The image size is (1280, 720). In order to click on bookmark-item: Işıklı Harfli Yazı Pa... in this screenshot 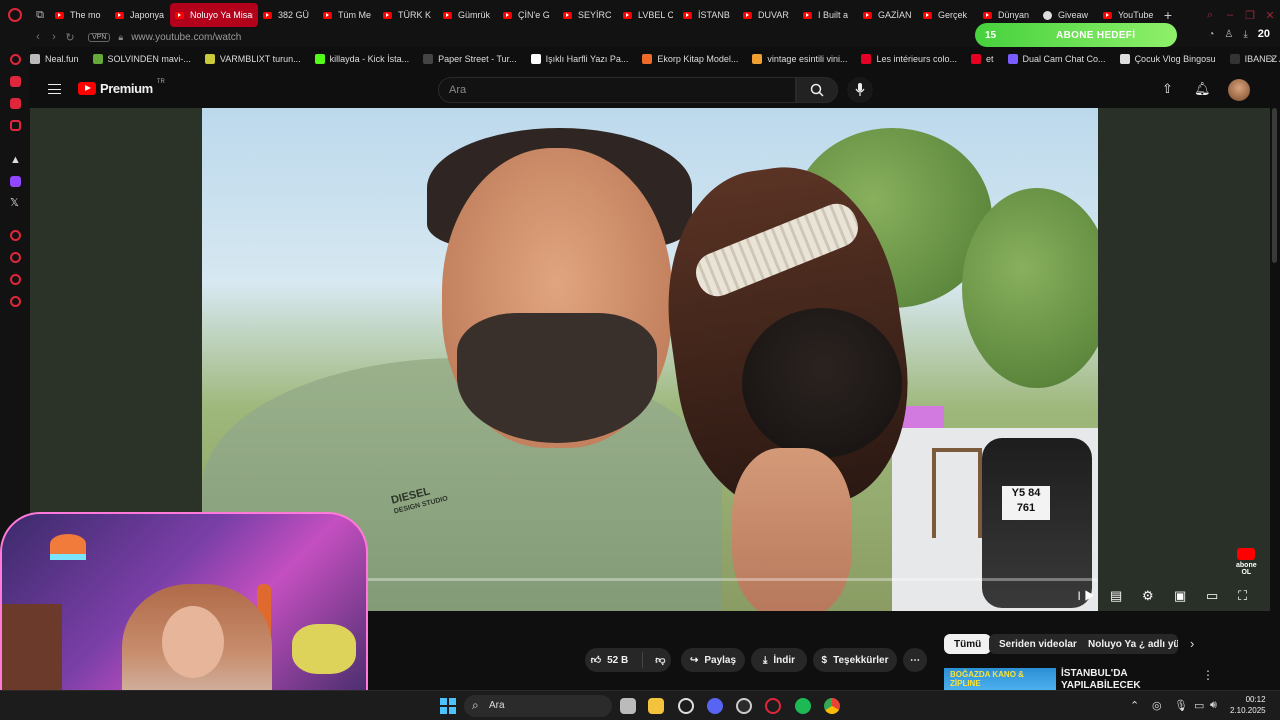, I will do `click(579, 59)`.